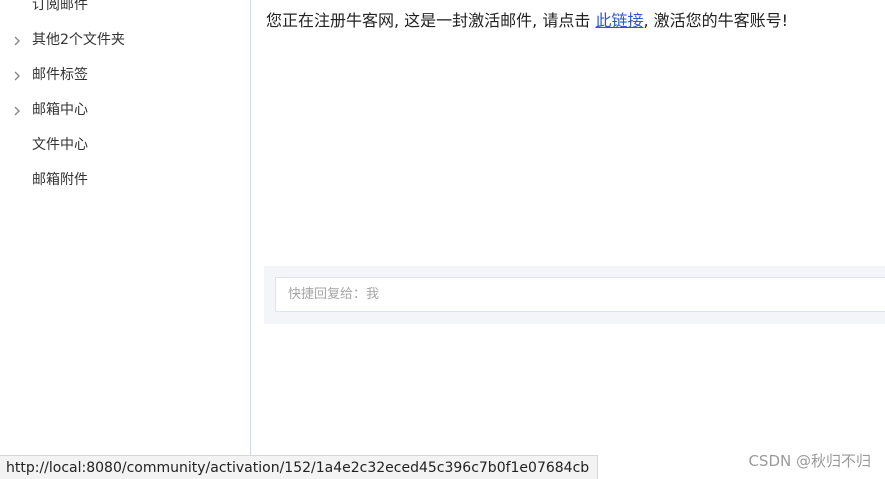 The width and height of the screenshot is (885, 479). I want to click on sidebar-item-subscriptions: 订阅邮件, so click(125, 11).